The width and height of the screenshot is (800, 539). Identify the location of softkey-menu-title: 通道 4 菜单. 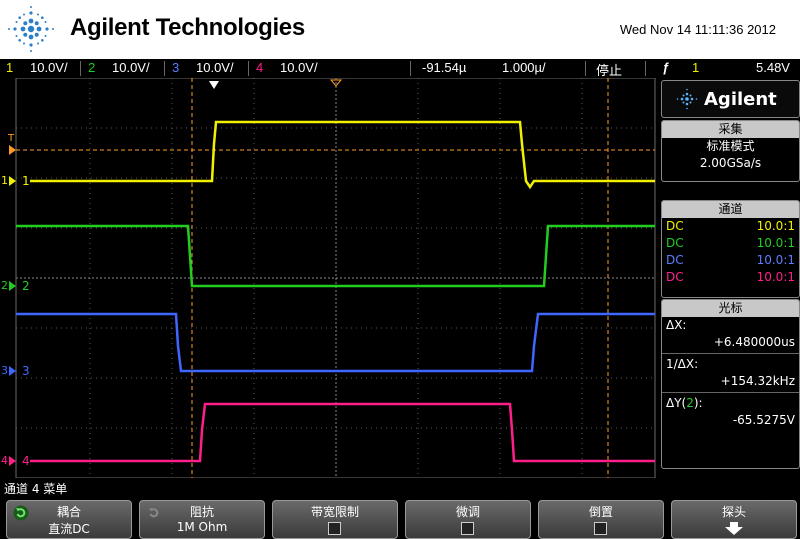
(400, 489).